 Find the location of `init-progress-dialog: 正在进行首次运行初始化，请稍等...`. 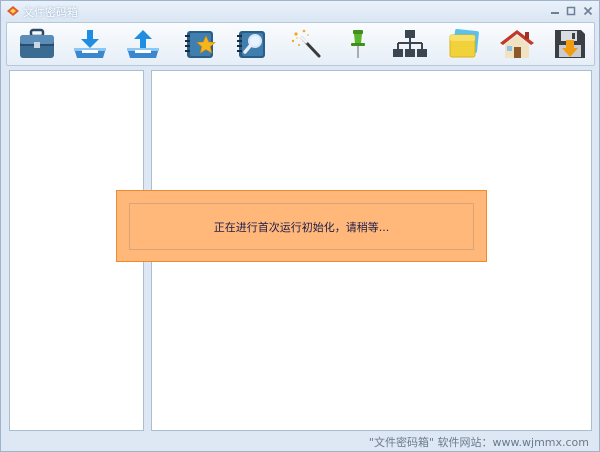

init-progress-dialog: 正在进行首次运行初始化，请稍等... is located at coordinates (301, 226).